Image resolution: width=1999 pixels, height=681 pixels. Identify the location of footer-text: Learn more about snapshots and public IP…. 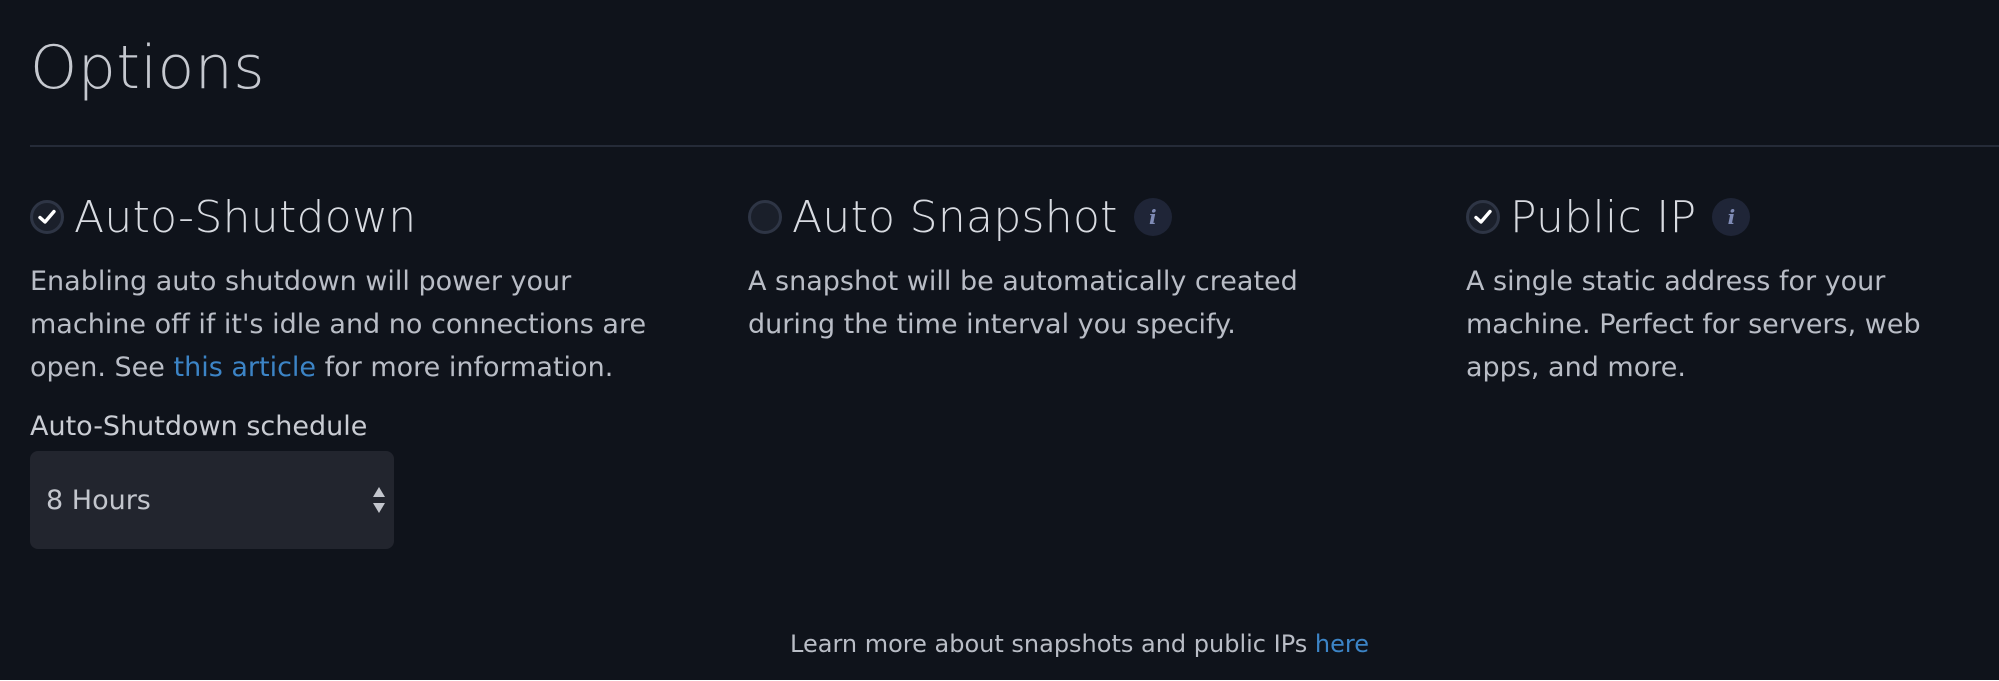
(1052, 644).